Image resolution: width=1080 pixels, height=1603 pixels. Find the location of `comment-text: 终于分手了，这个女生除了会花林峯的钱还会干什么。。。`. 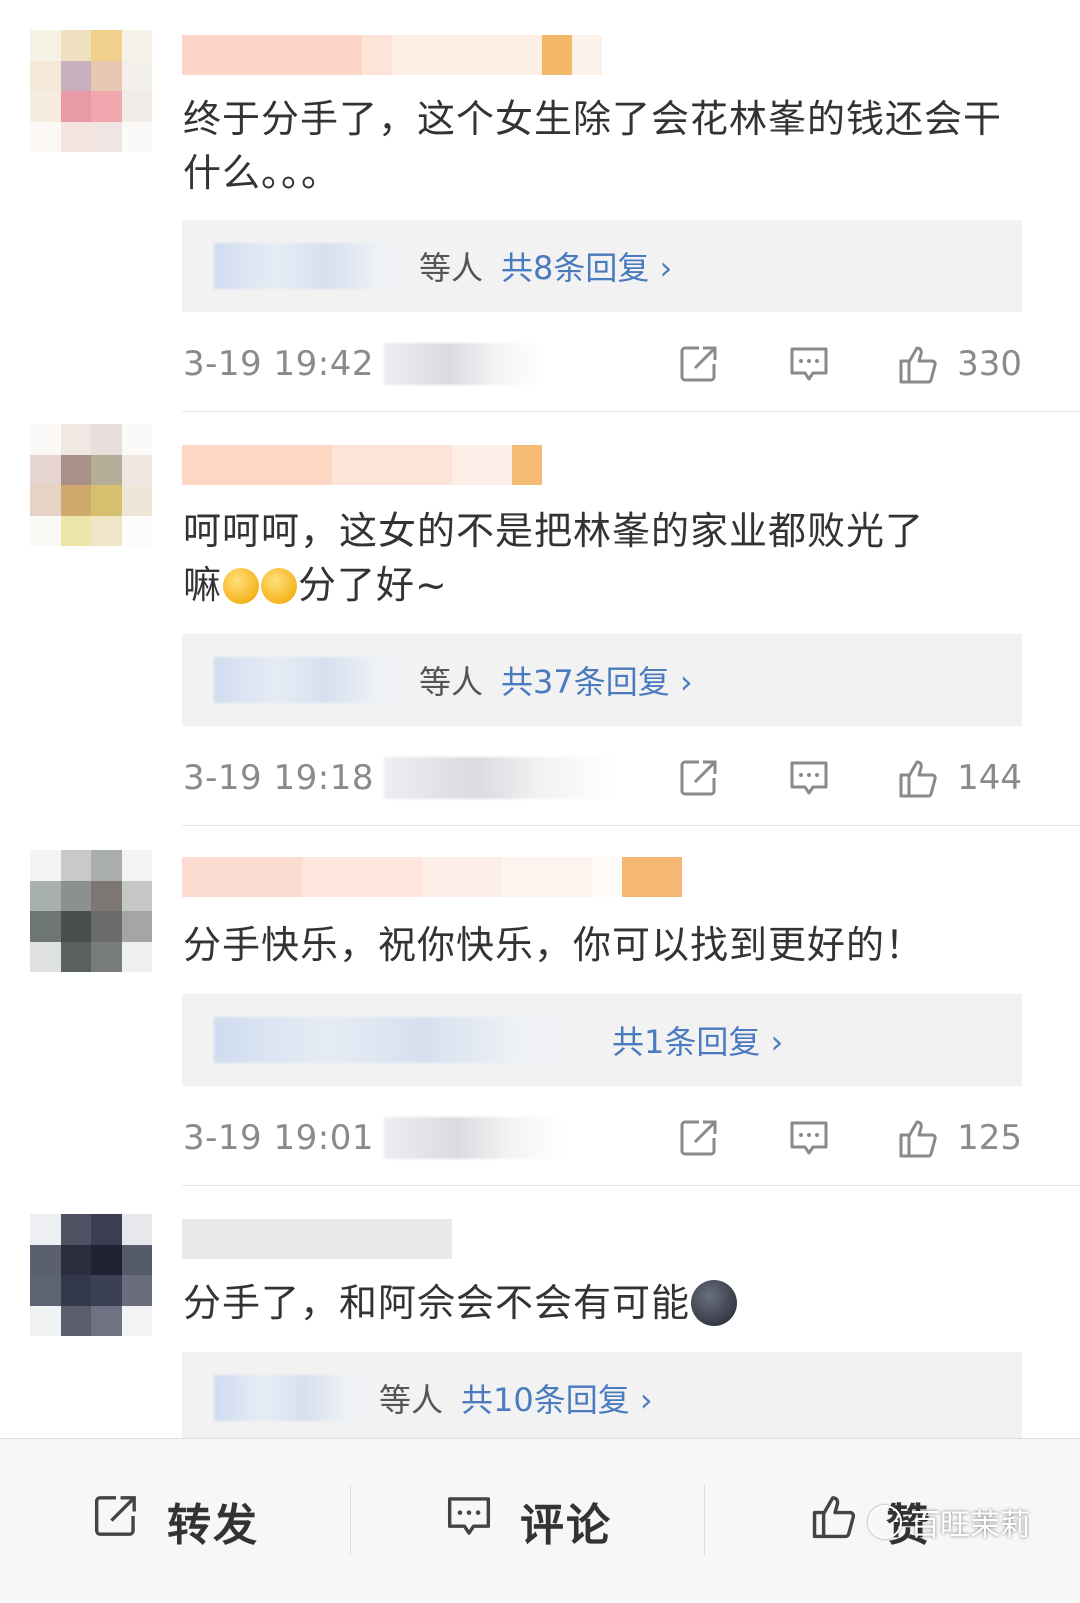

comment-text: 终于分手了，这个女生除了会花林峯的钱还会干什么。。。 is located at coordinates (593, 146).